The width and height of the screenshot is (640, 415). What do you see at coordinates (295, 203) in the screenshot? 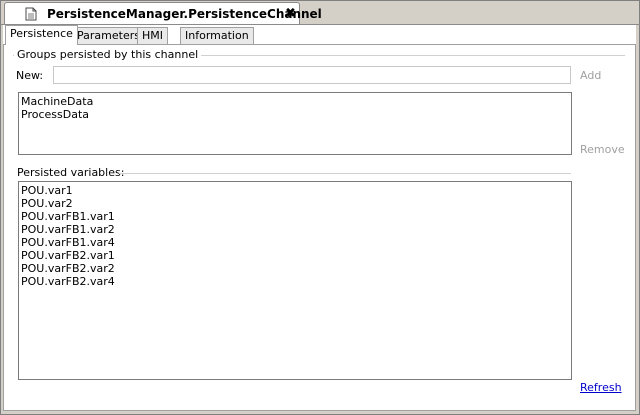
I see `list-item: POU.var2` at bounding box center [295, 203].